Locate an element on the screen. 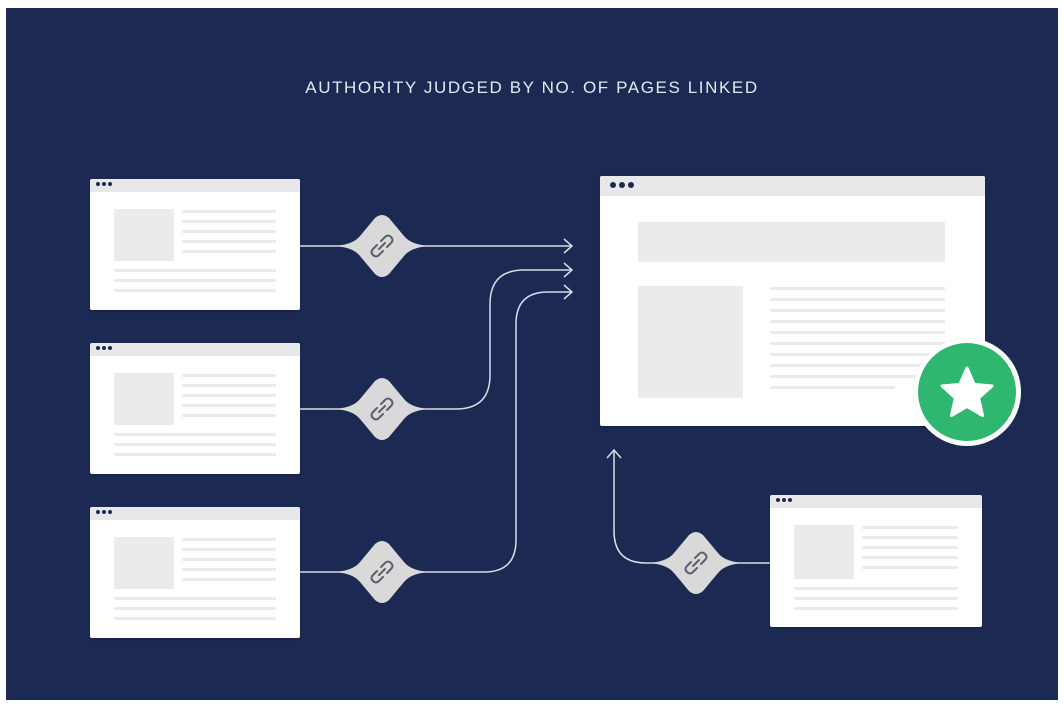 The width and height of the screenshot is (1064, 706). star-icon is located at coordinates (967, 392).